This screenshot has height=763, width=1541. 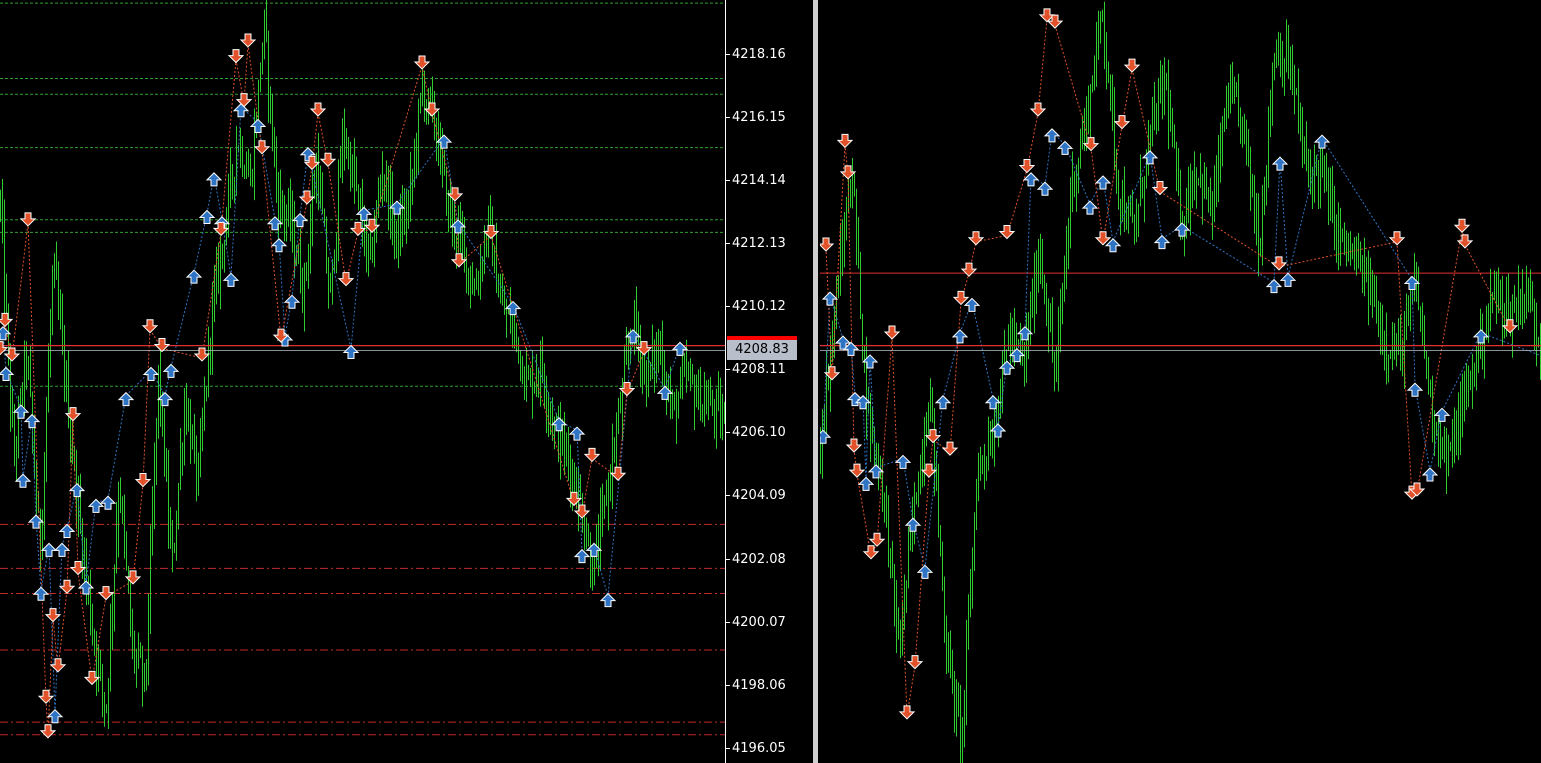 What do you see at coordinates (759, 433) in the screenshot?
I see `y-tick-label: 4206.10` at bounding box center [759, 433].